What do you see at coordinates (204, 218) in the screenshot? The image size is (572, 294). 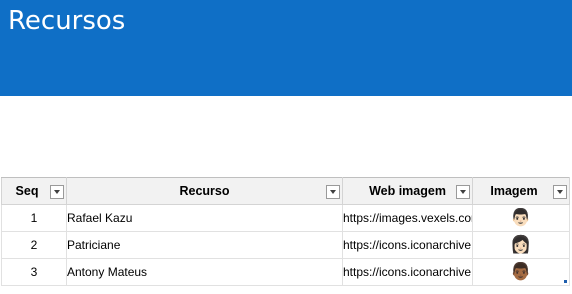 I see `cell-recurso: Rafael Kazu` at bounding box center [204, 218].